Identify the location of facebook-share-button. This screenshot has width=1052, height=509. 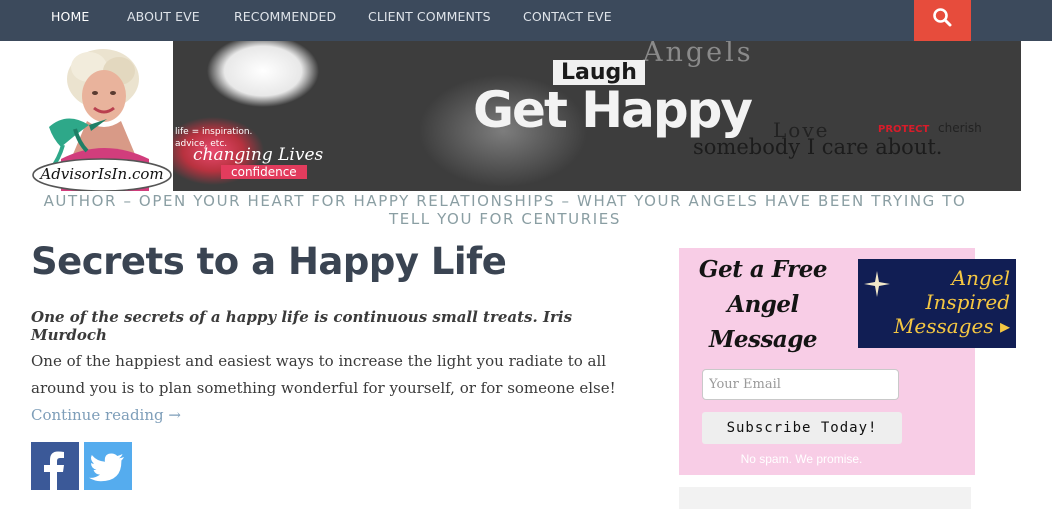
(55, 466).